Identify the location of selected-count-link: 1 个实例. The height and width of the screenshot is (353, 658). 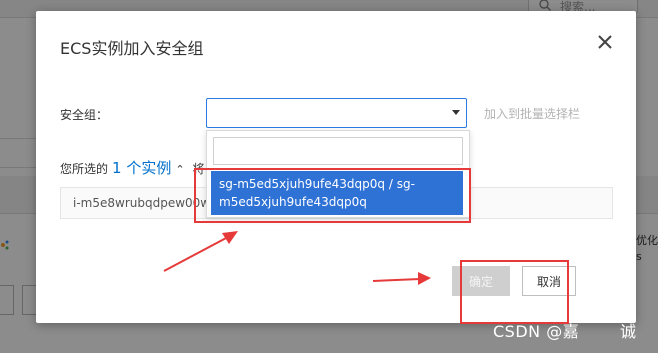
(141, 168).